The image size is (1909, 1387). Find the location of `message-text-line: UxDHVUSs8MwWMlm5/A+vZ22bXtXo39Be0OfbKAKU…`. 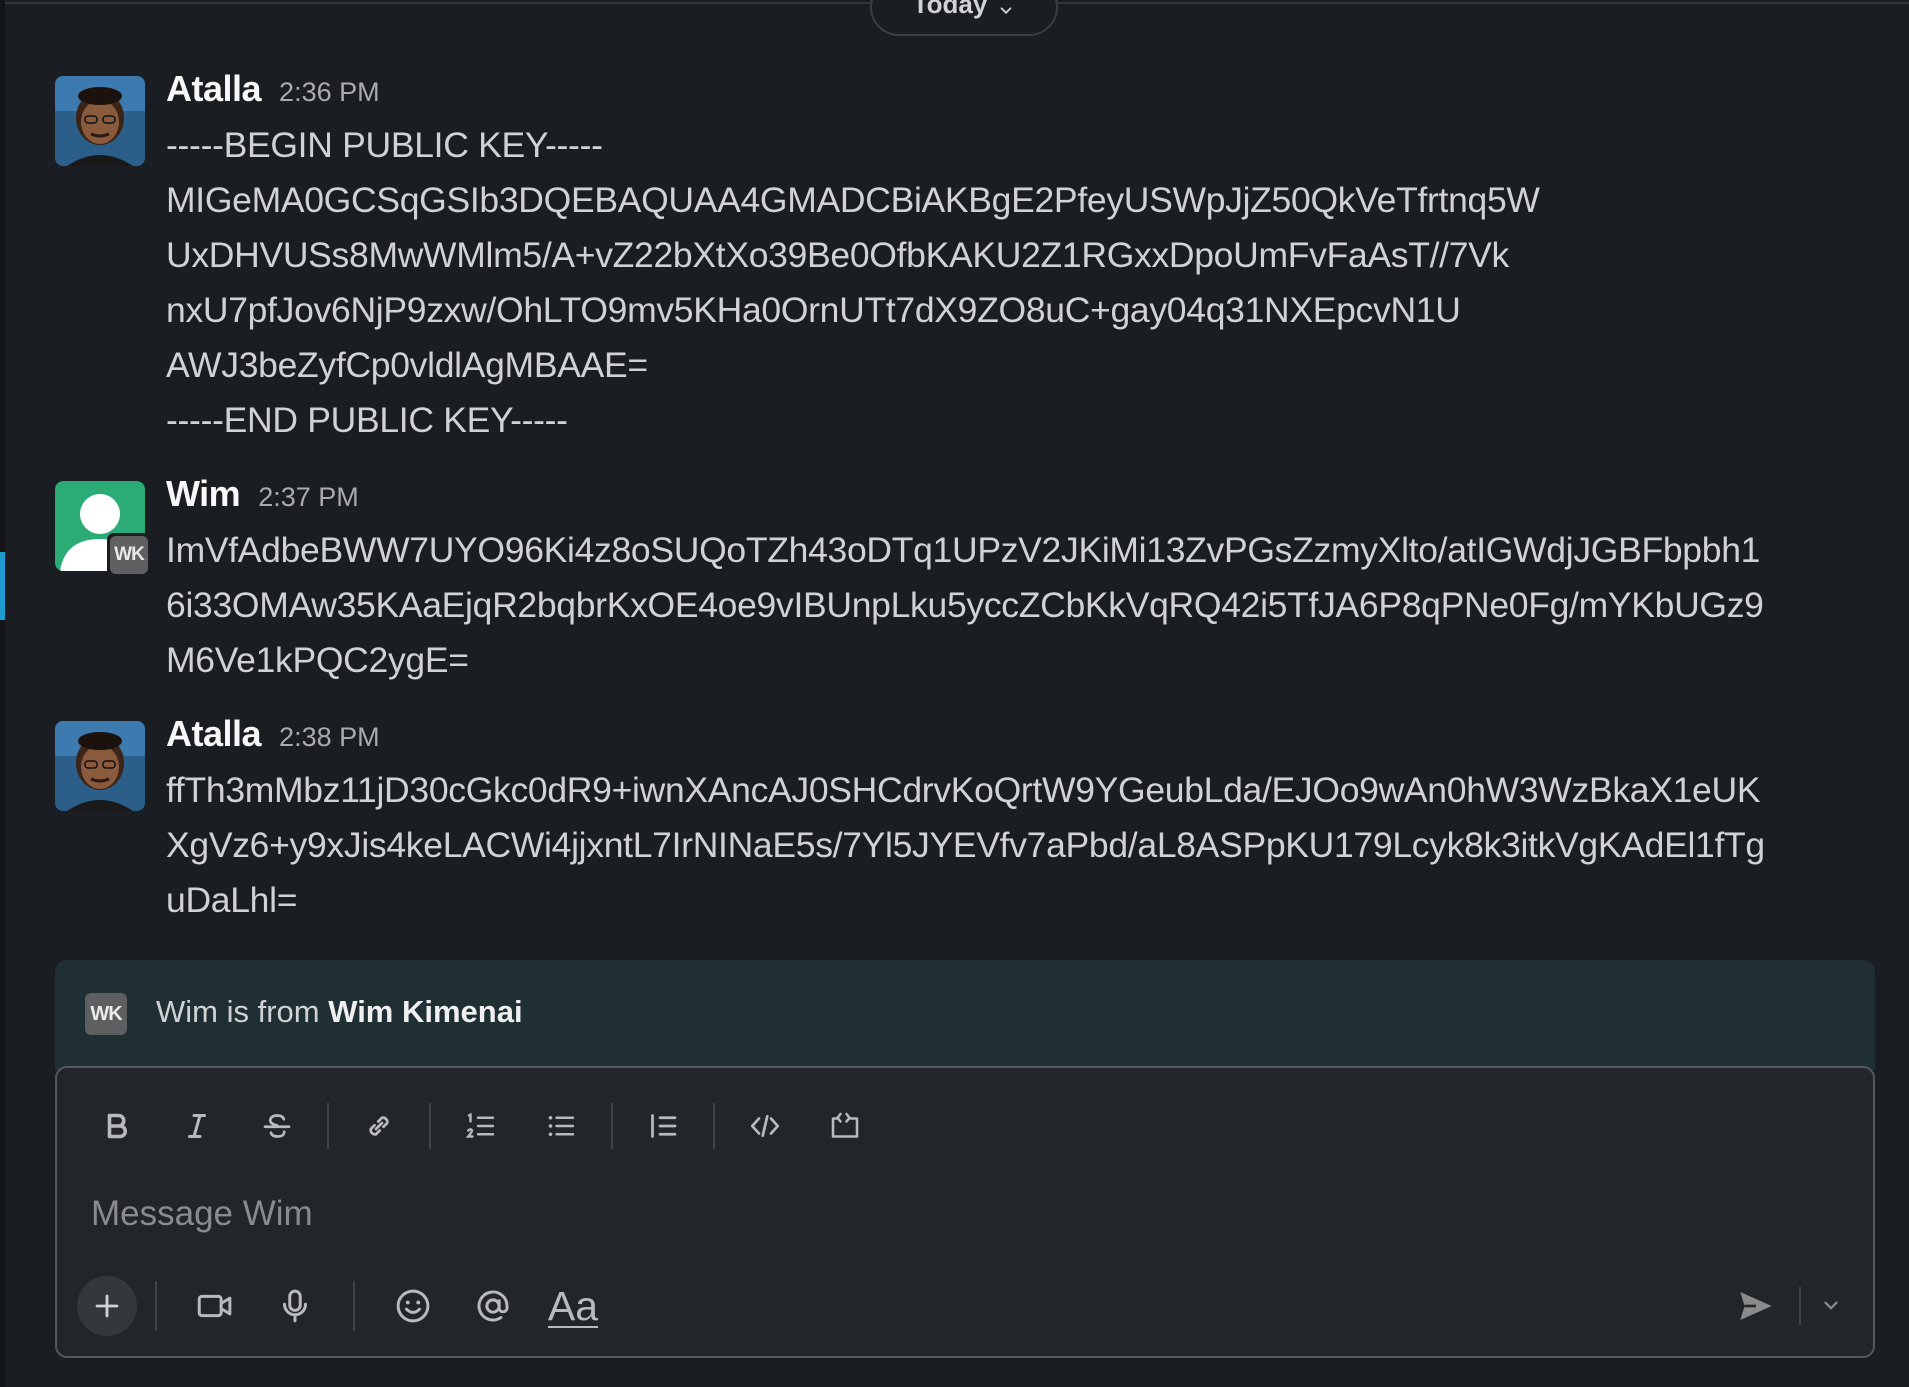

message-text-line: UxDHVUSs8MwWMlm5/A+vZ22bXtXo39Be0OfbKAKU… is located at coordinates (838, 255).